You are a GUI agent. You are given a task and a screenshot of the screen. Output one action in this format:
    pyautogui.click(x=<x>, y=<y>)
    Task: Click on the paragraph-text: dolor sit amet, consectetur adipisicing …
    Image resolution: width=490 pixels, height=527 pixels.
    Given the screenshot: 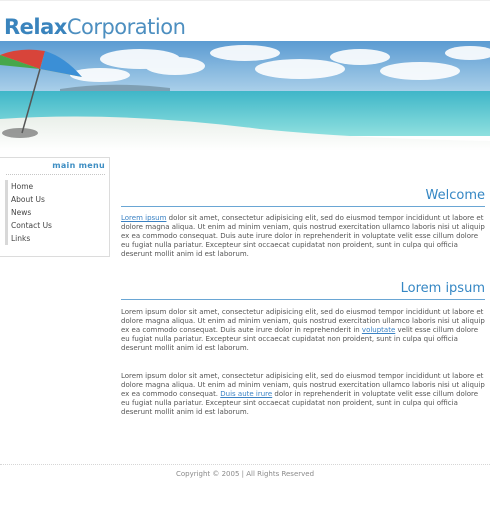 What is the action you would take?
    pyautogui.click(x=303, y=236)
    